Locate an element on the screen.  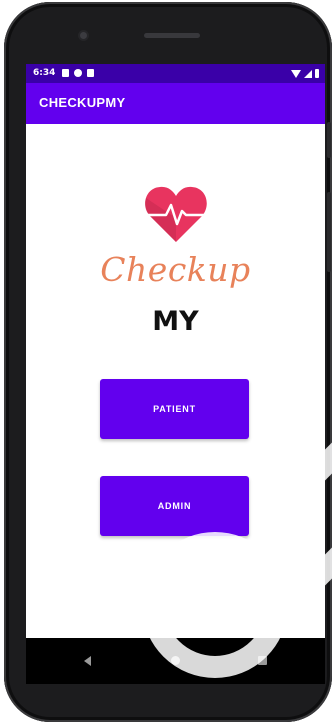
sd-card-icon is located at coordinates (90, 73).